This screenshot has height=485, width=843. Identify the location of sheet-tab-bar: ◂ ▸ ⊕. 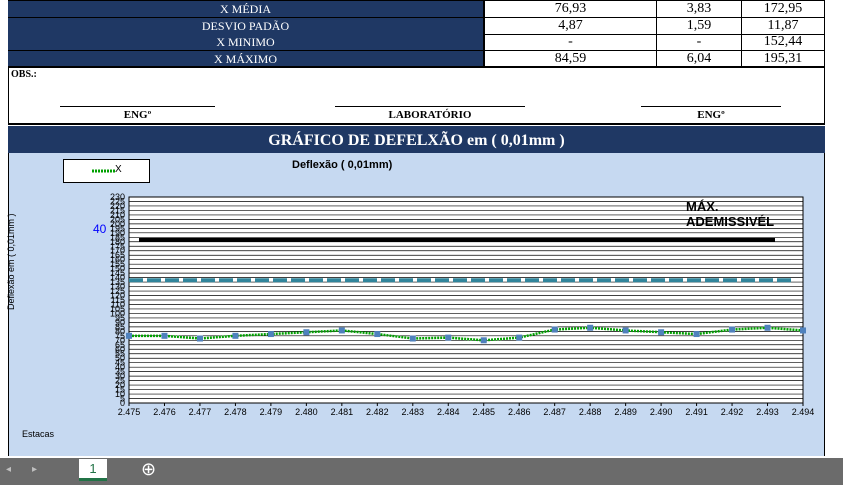
(421, 471).